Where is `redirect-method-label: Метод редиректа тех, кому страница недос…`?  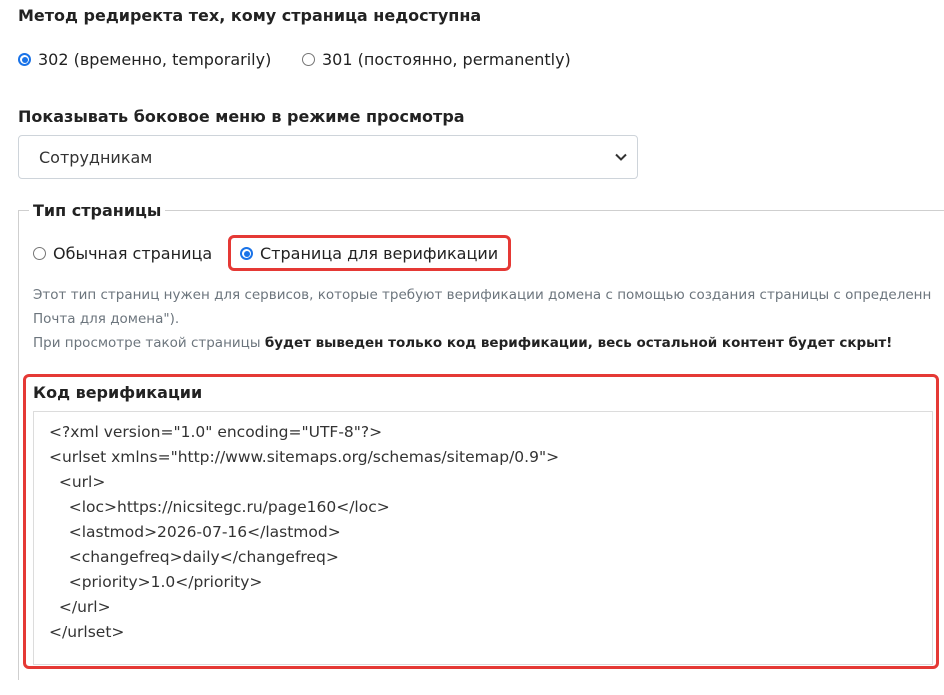 redirect-method-label: Метод редиректа тех, кому страница недос… is located at coordinates (250, 15).